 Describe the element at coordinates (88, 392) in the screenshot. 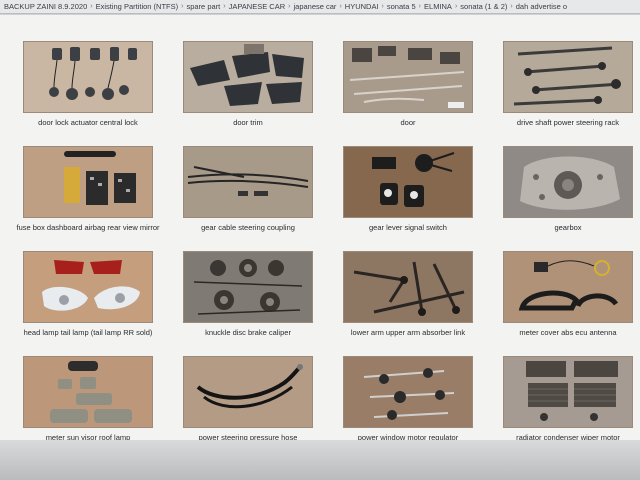

I see `sun-visor-photo` at that location.